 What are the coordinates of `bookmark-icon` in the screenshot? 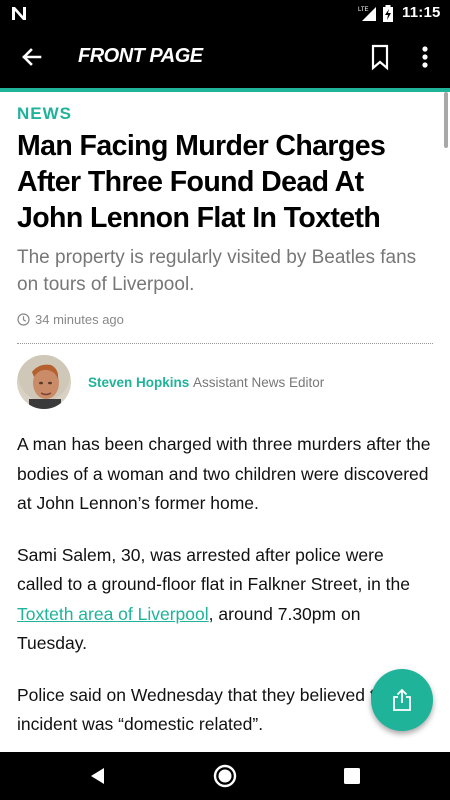 It's located at (380, 57).